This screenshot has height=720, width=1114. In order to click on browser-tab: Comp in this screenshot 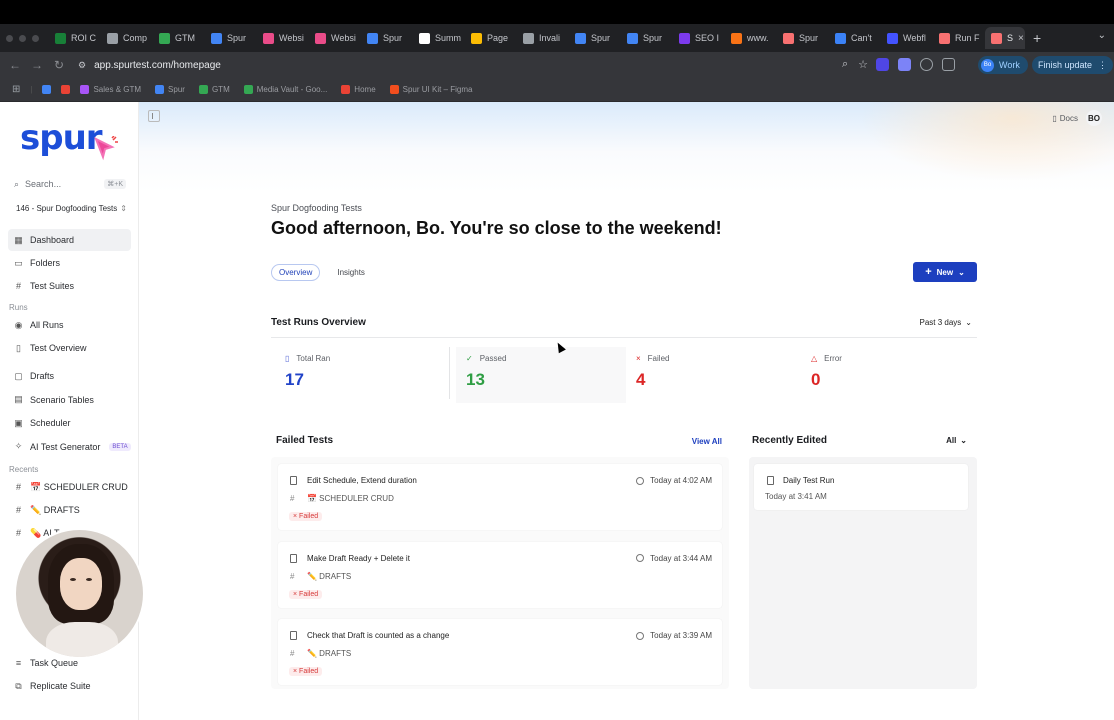, I will do `click(127, 38)`.